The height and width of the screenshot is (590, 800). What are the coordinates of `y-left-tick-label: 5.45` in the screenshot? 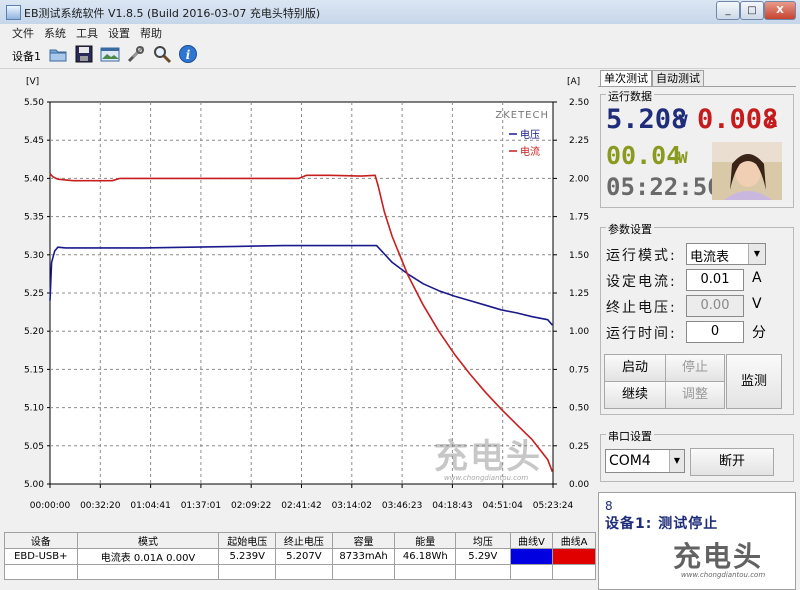 It's located at (34, 141).